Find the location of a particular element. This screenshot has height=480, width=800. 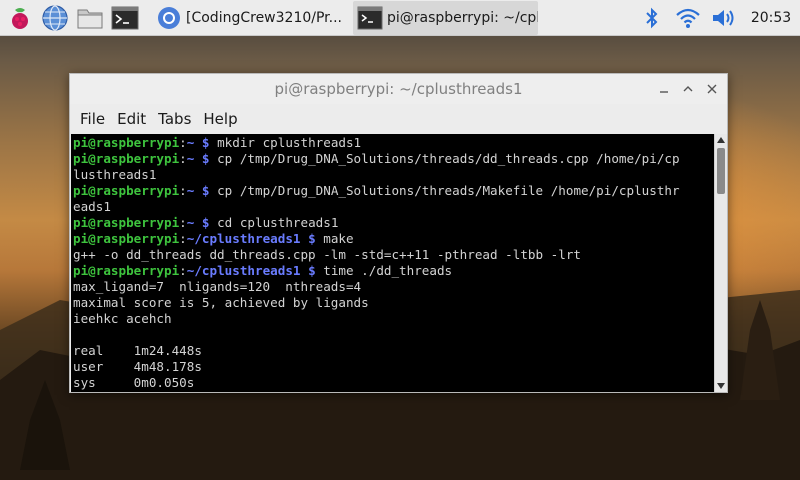

terminal-line: pi@raspberrypi:~/cplusthreads1 $ make is located at coordinates (393, 239).